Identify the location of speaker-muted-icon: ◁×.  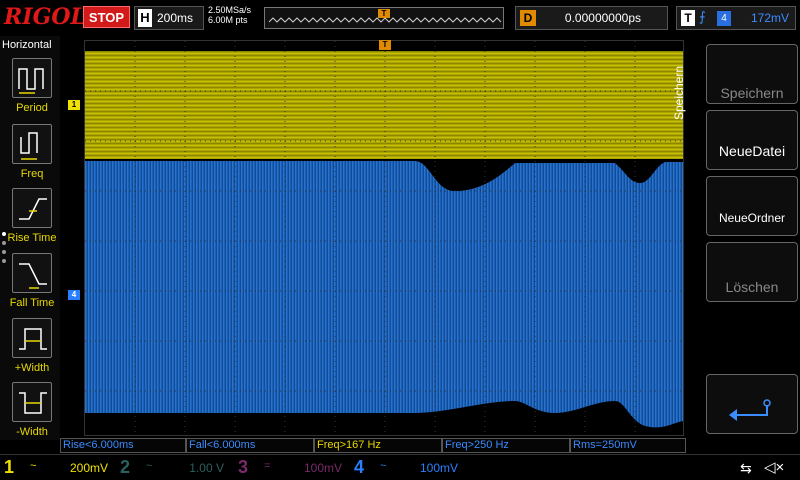
(774, 467).